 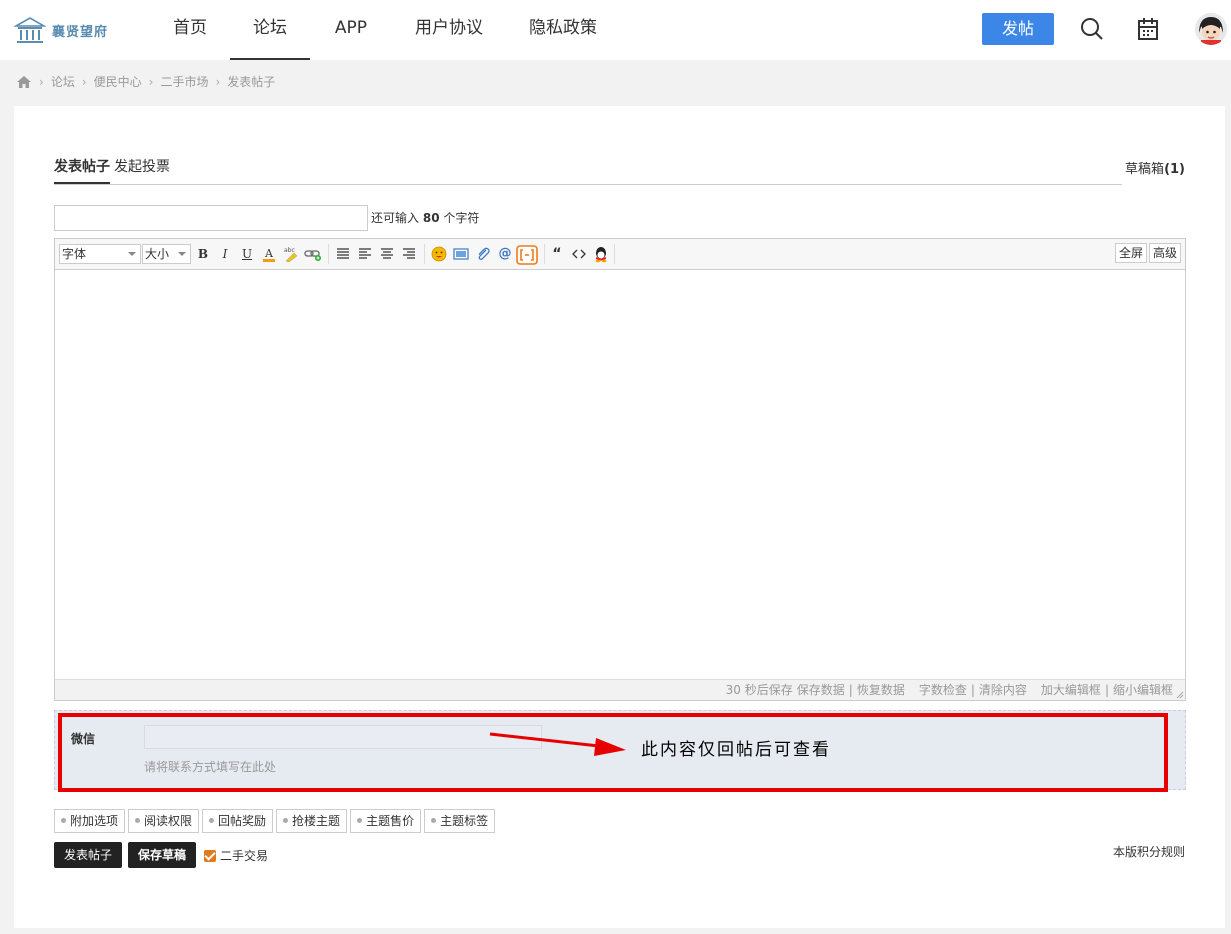 What do you see at coordinates (1211, 29) in the screenshot?
I see `user-avatar` at bounding box center [1211, 29].